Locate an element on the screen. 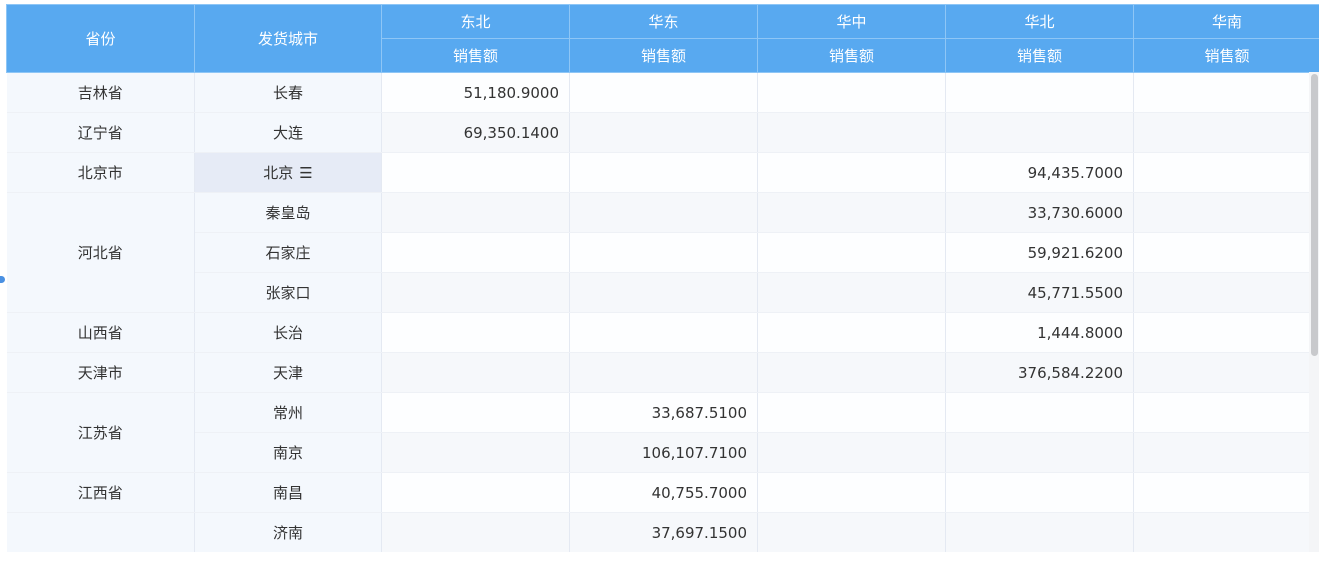  table-row: 张家口 45,771.5500 is located at coordinates (663, 292).